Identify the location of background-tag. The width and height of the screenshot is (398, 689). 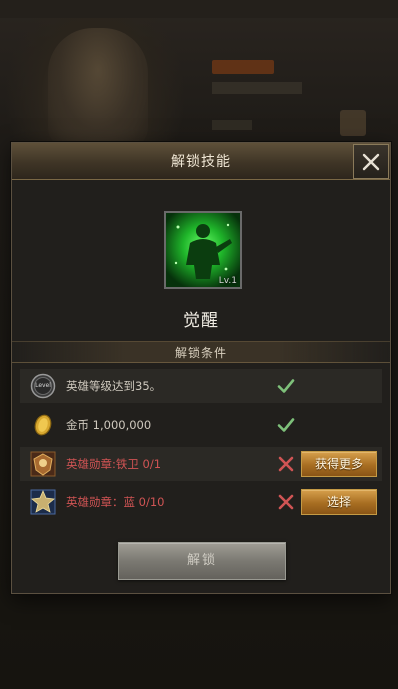
(243, 67).